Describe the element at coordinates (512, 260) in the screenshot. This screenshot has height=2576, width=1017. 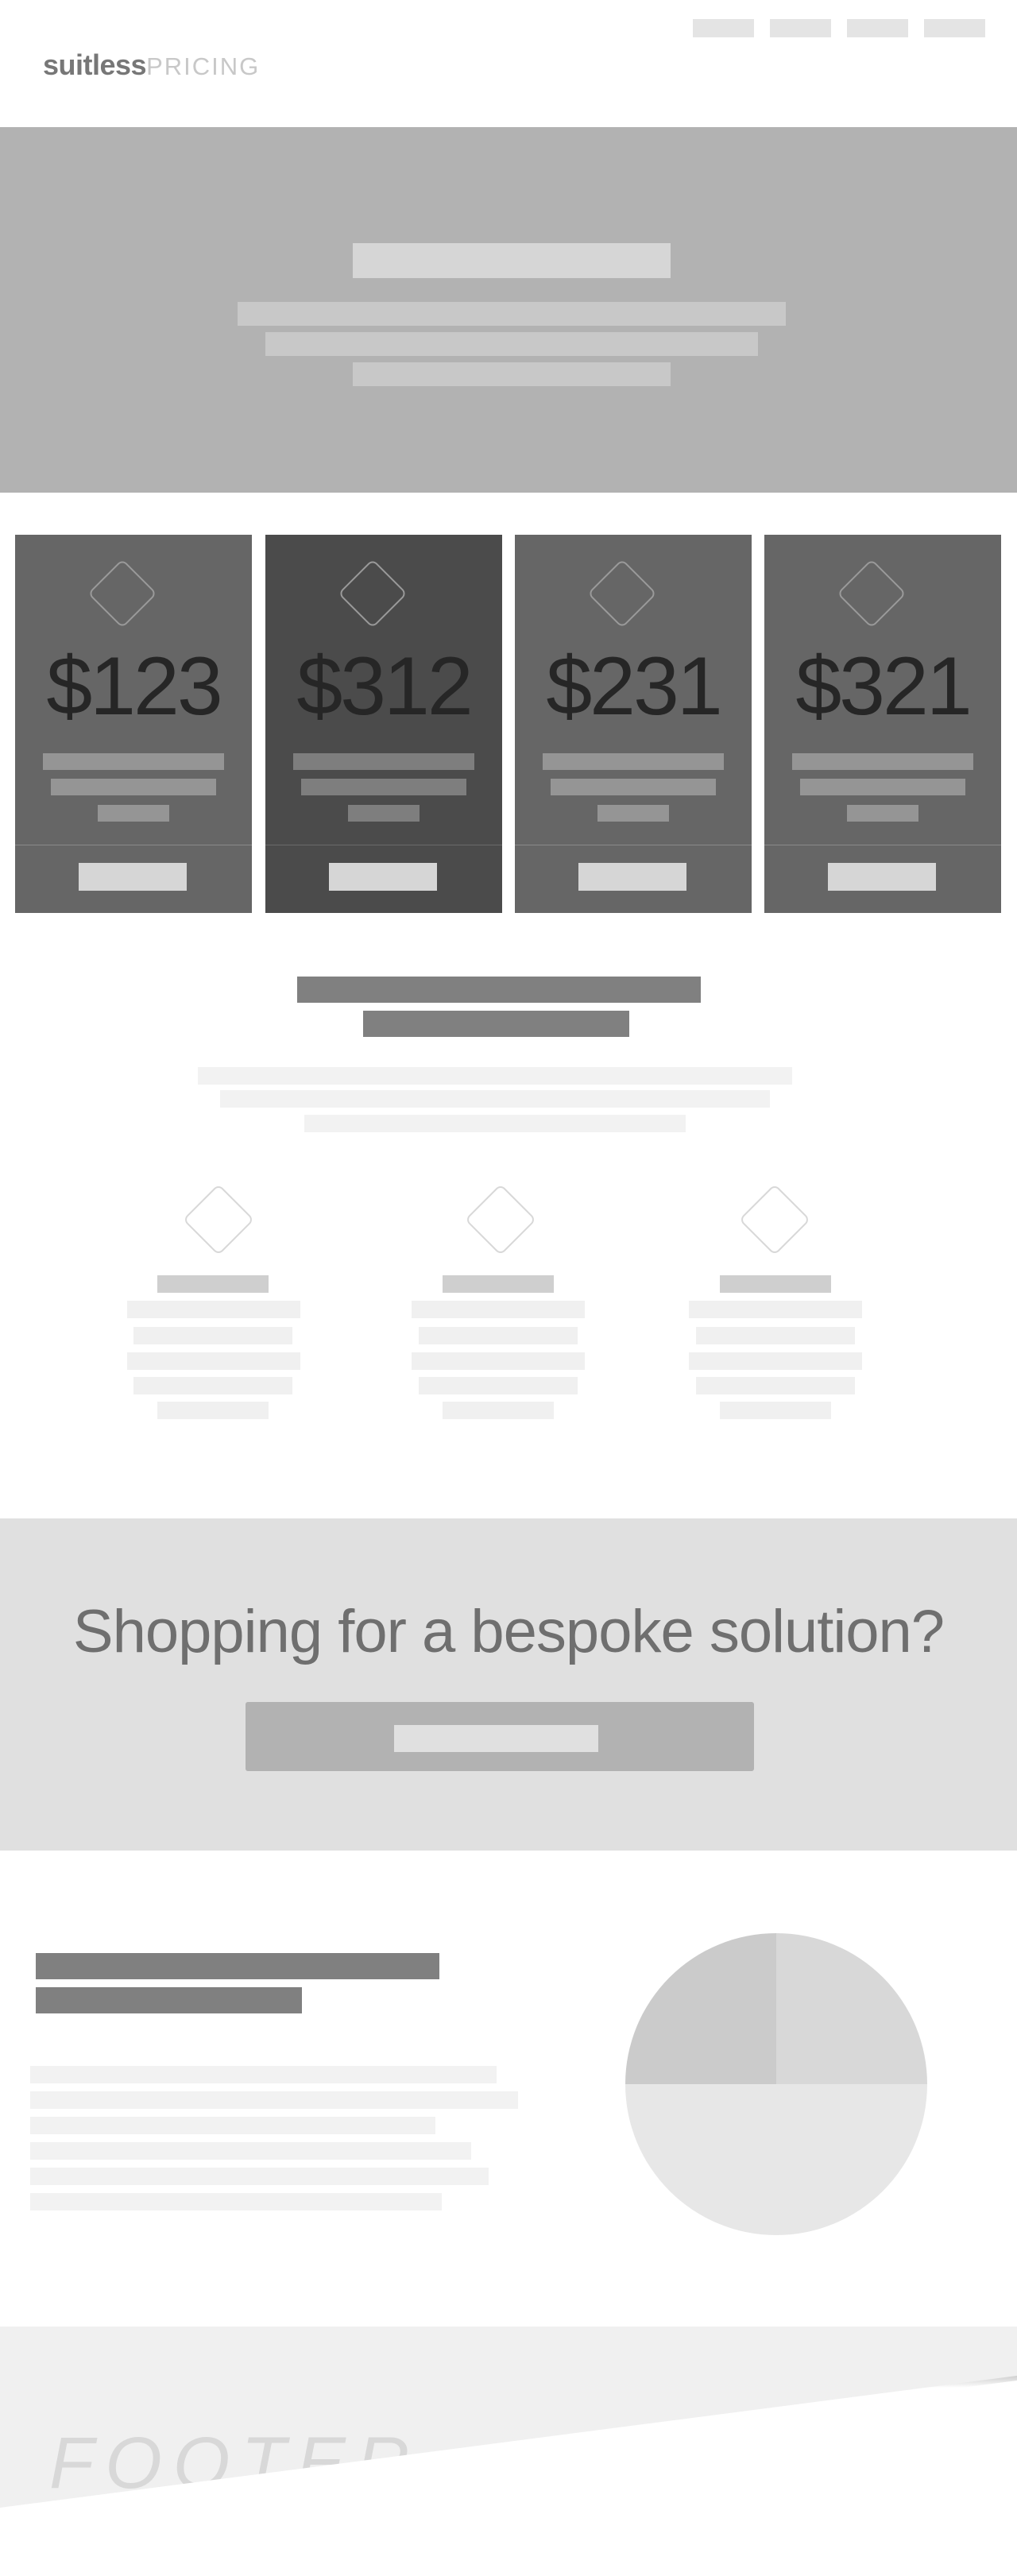
I see `hero-title-placeholder` at that location.